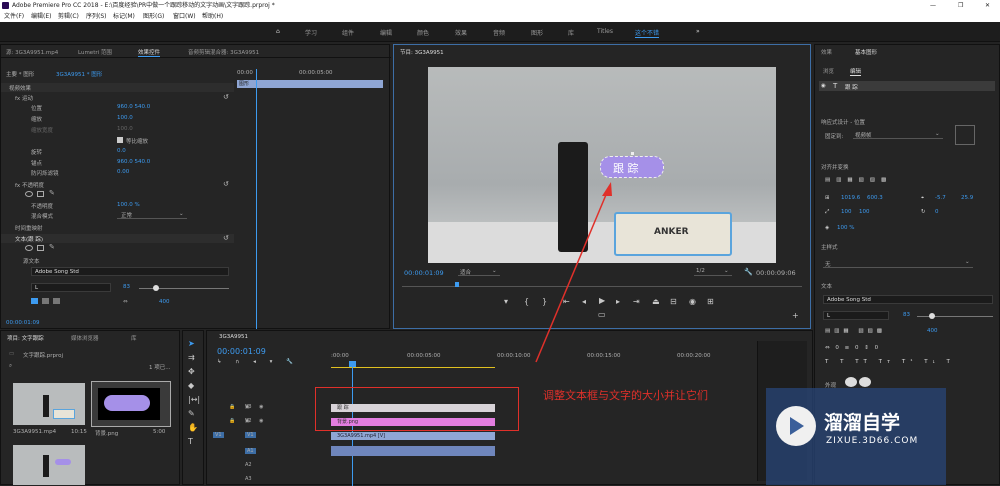 This screenshot has width=1000, height=486. I want to click on watermark-cn: 溜溜自学, so click(862, 423).